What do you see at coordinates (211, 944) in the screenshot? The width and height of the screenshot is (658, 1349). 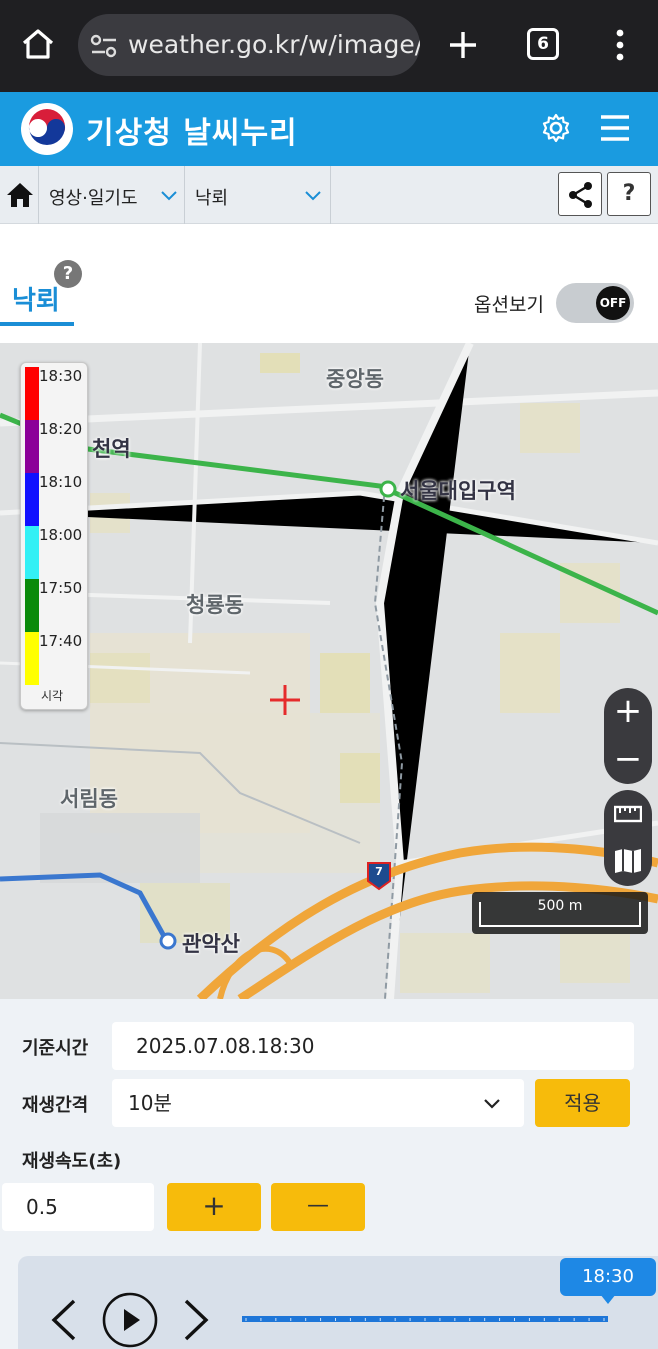 I see `station-label-gwanak: 관악산` at bounding box center [211, 944].